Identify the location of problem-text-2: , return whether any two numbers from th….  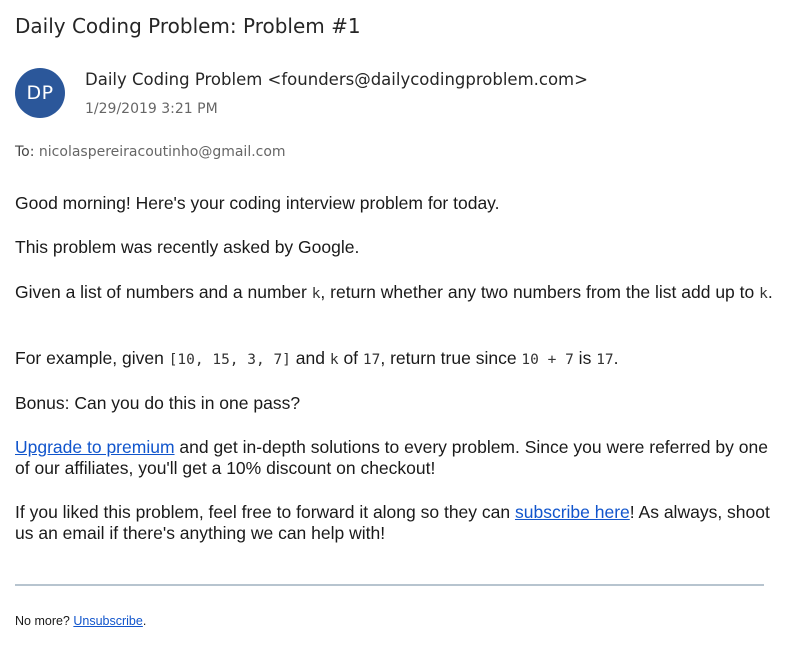
(540, 292).